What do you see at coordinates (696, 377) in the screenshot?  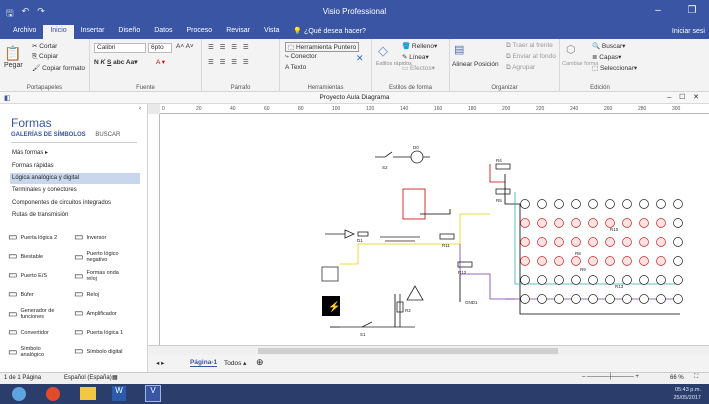 I see `fit-page-icon: ⛶` at bounding box center [696, 377].